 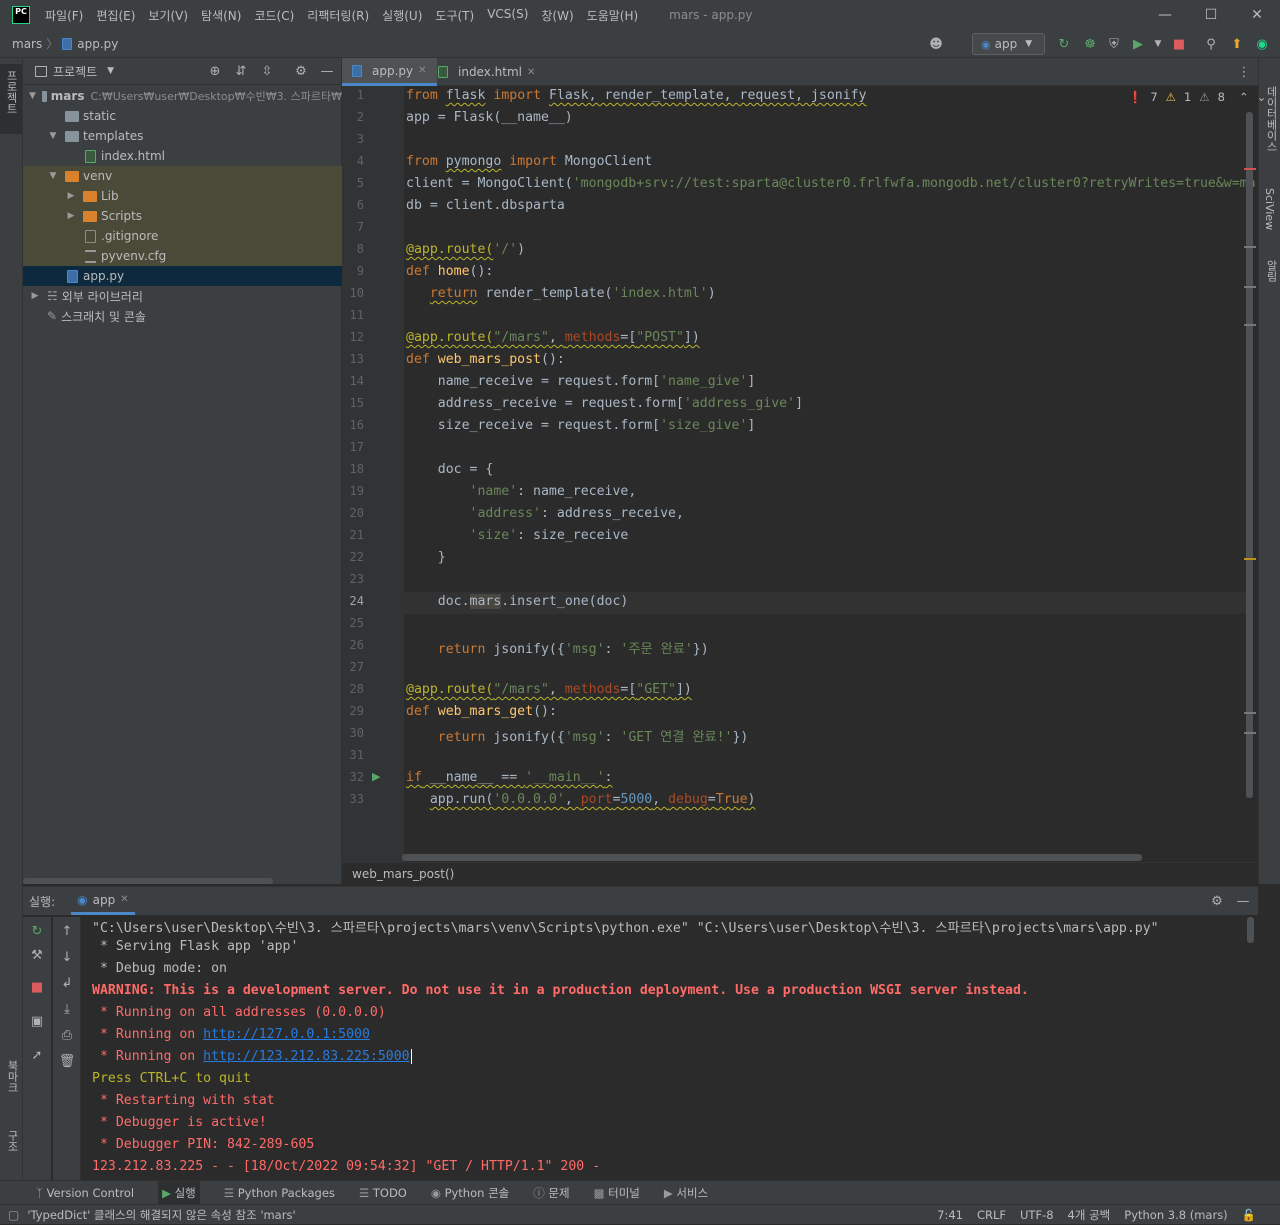 I want to click on menu-tools: 도구(T), so click(x=454, y=15).